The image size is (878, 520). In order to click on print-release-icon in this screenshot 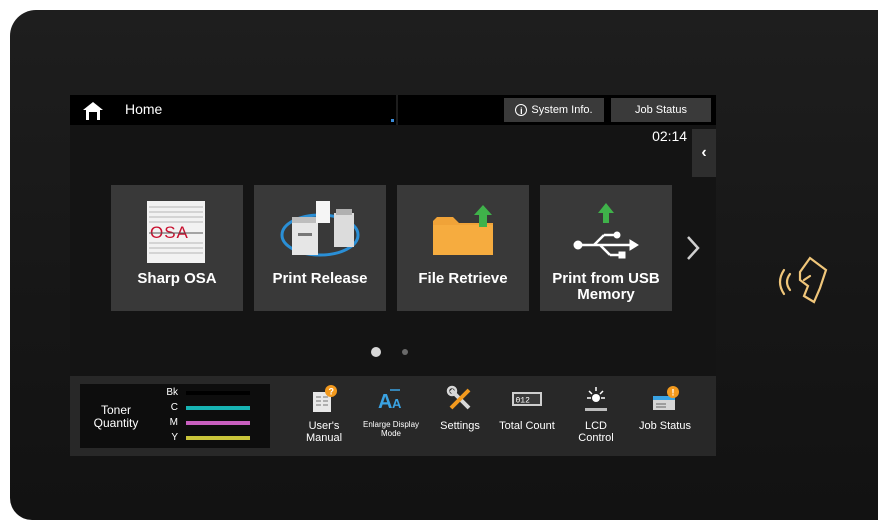, I will do `click(320, 229)`.